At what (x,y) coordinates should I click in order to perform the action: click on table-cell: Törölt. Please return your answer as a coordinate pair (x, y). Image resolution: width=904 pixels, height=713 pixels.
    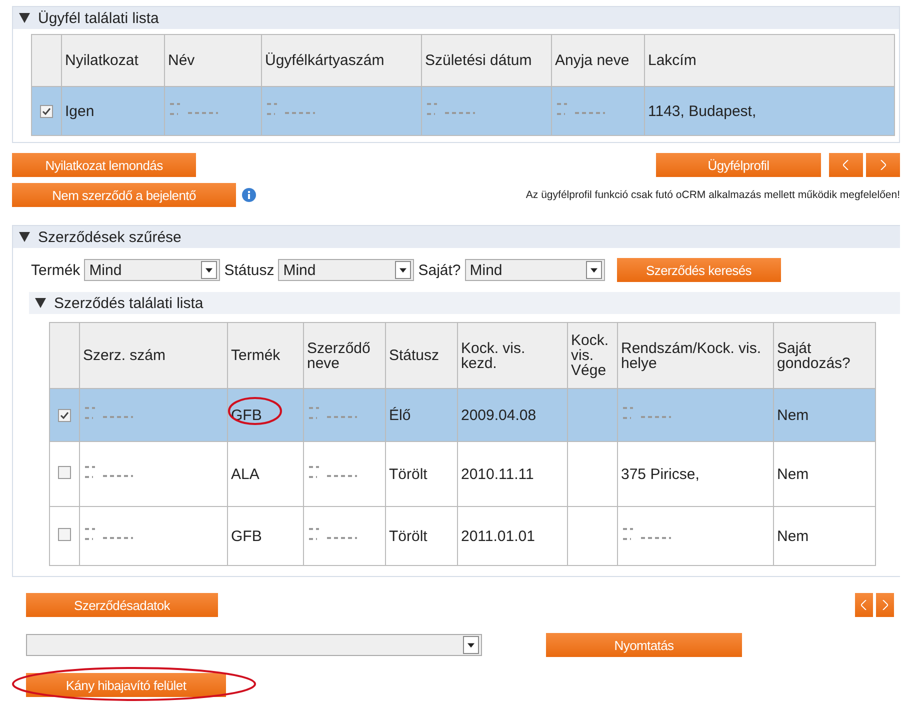
    Looking at the image, I should click on (422, 536).